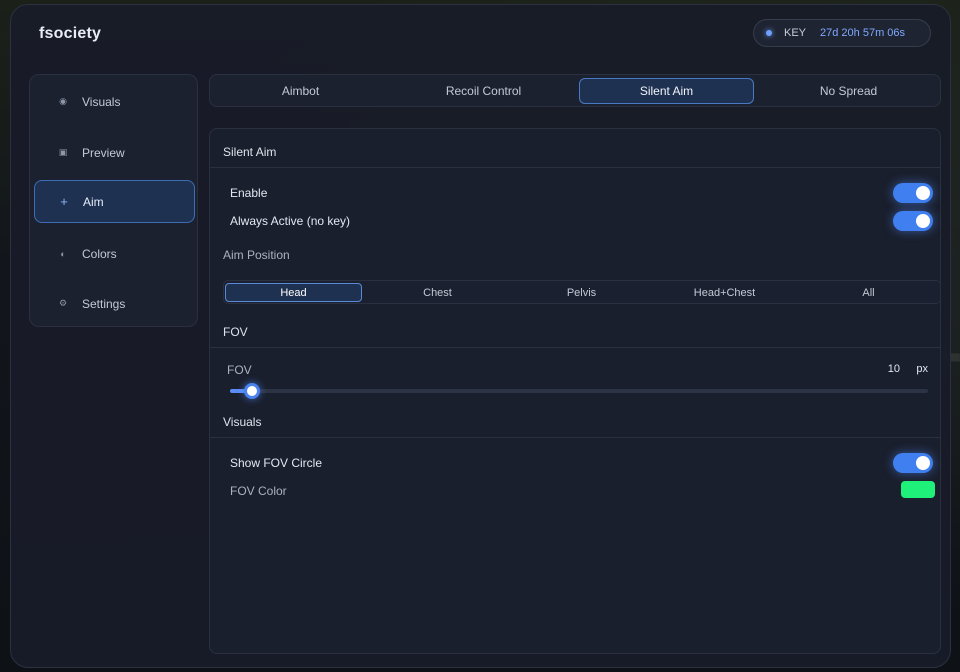 This screenshot has width=960, height=672. What do you see at coordinates (913, 193) in the screenshot?
I see `enable-toggle` at bounding box center [913, 193].